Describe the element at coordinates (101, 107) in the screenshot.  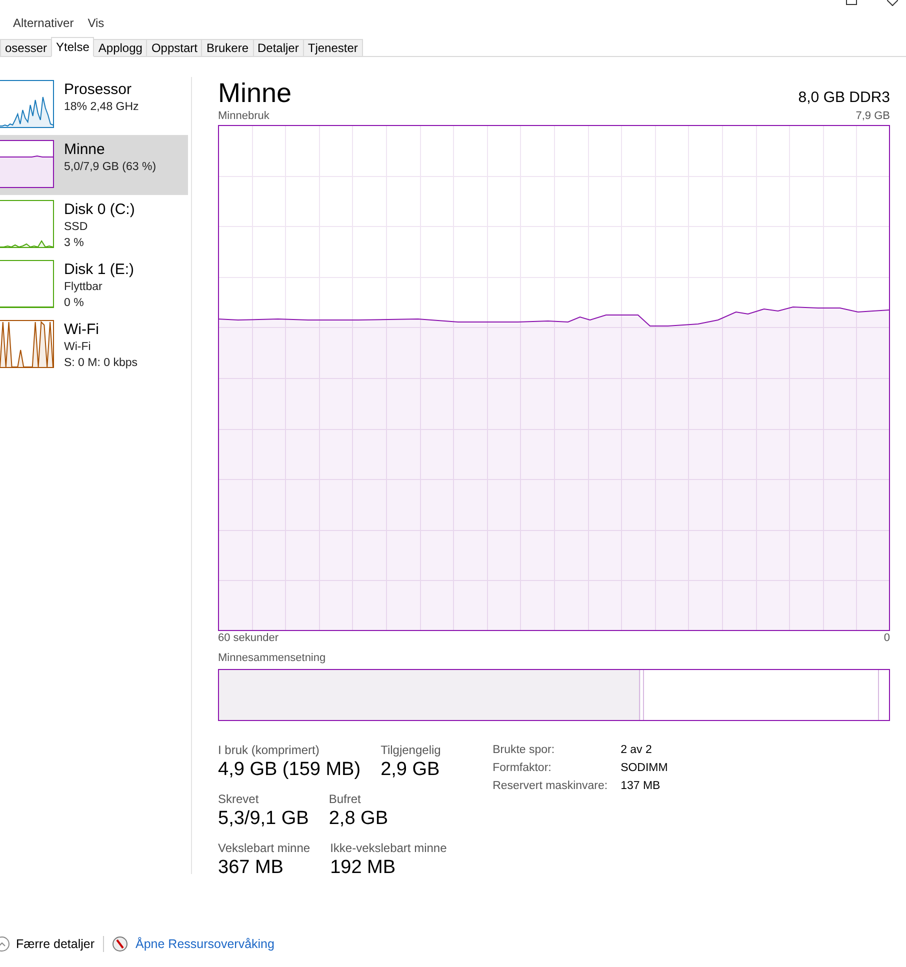
I see `device-detail: 18% 2,48 GHz` at that location.